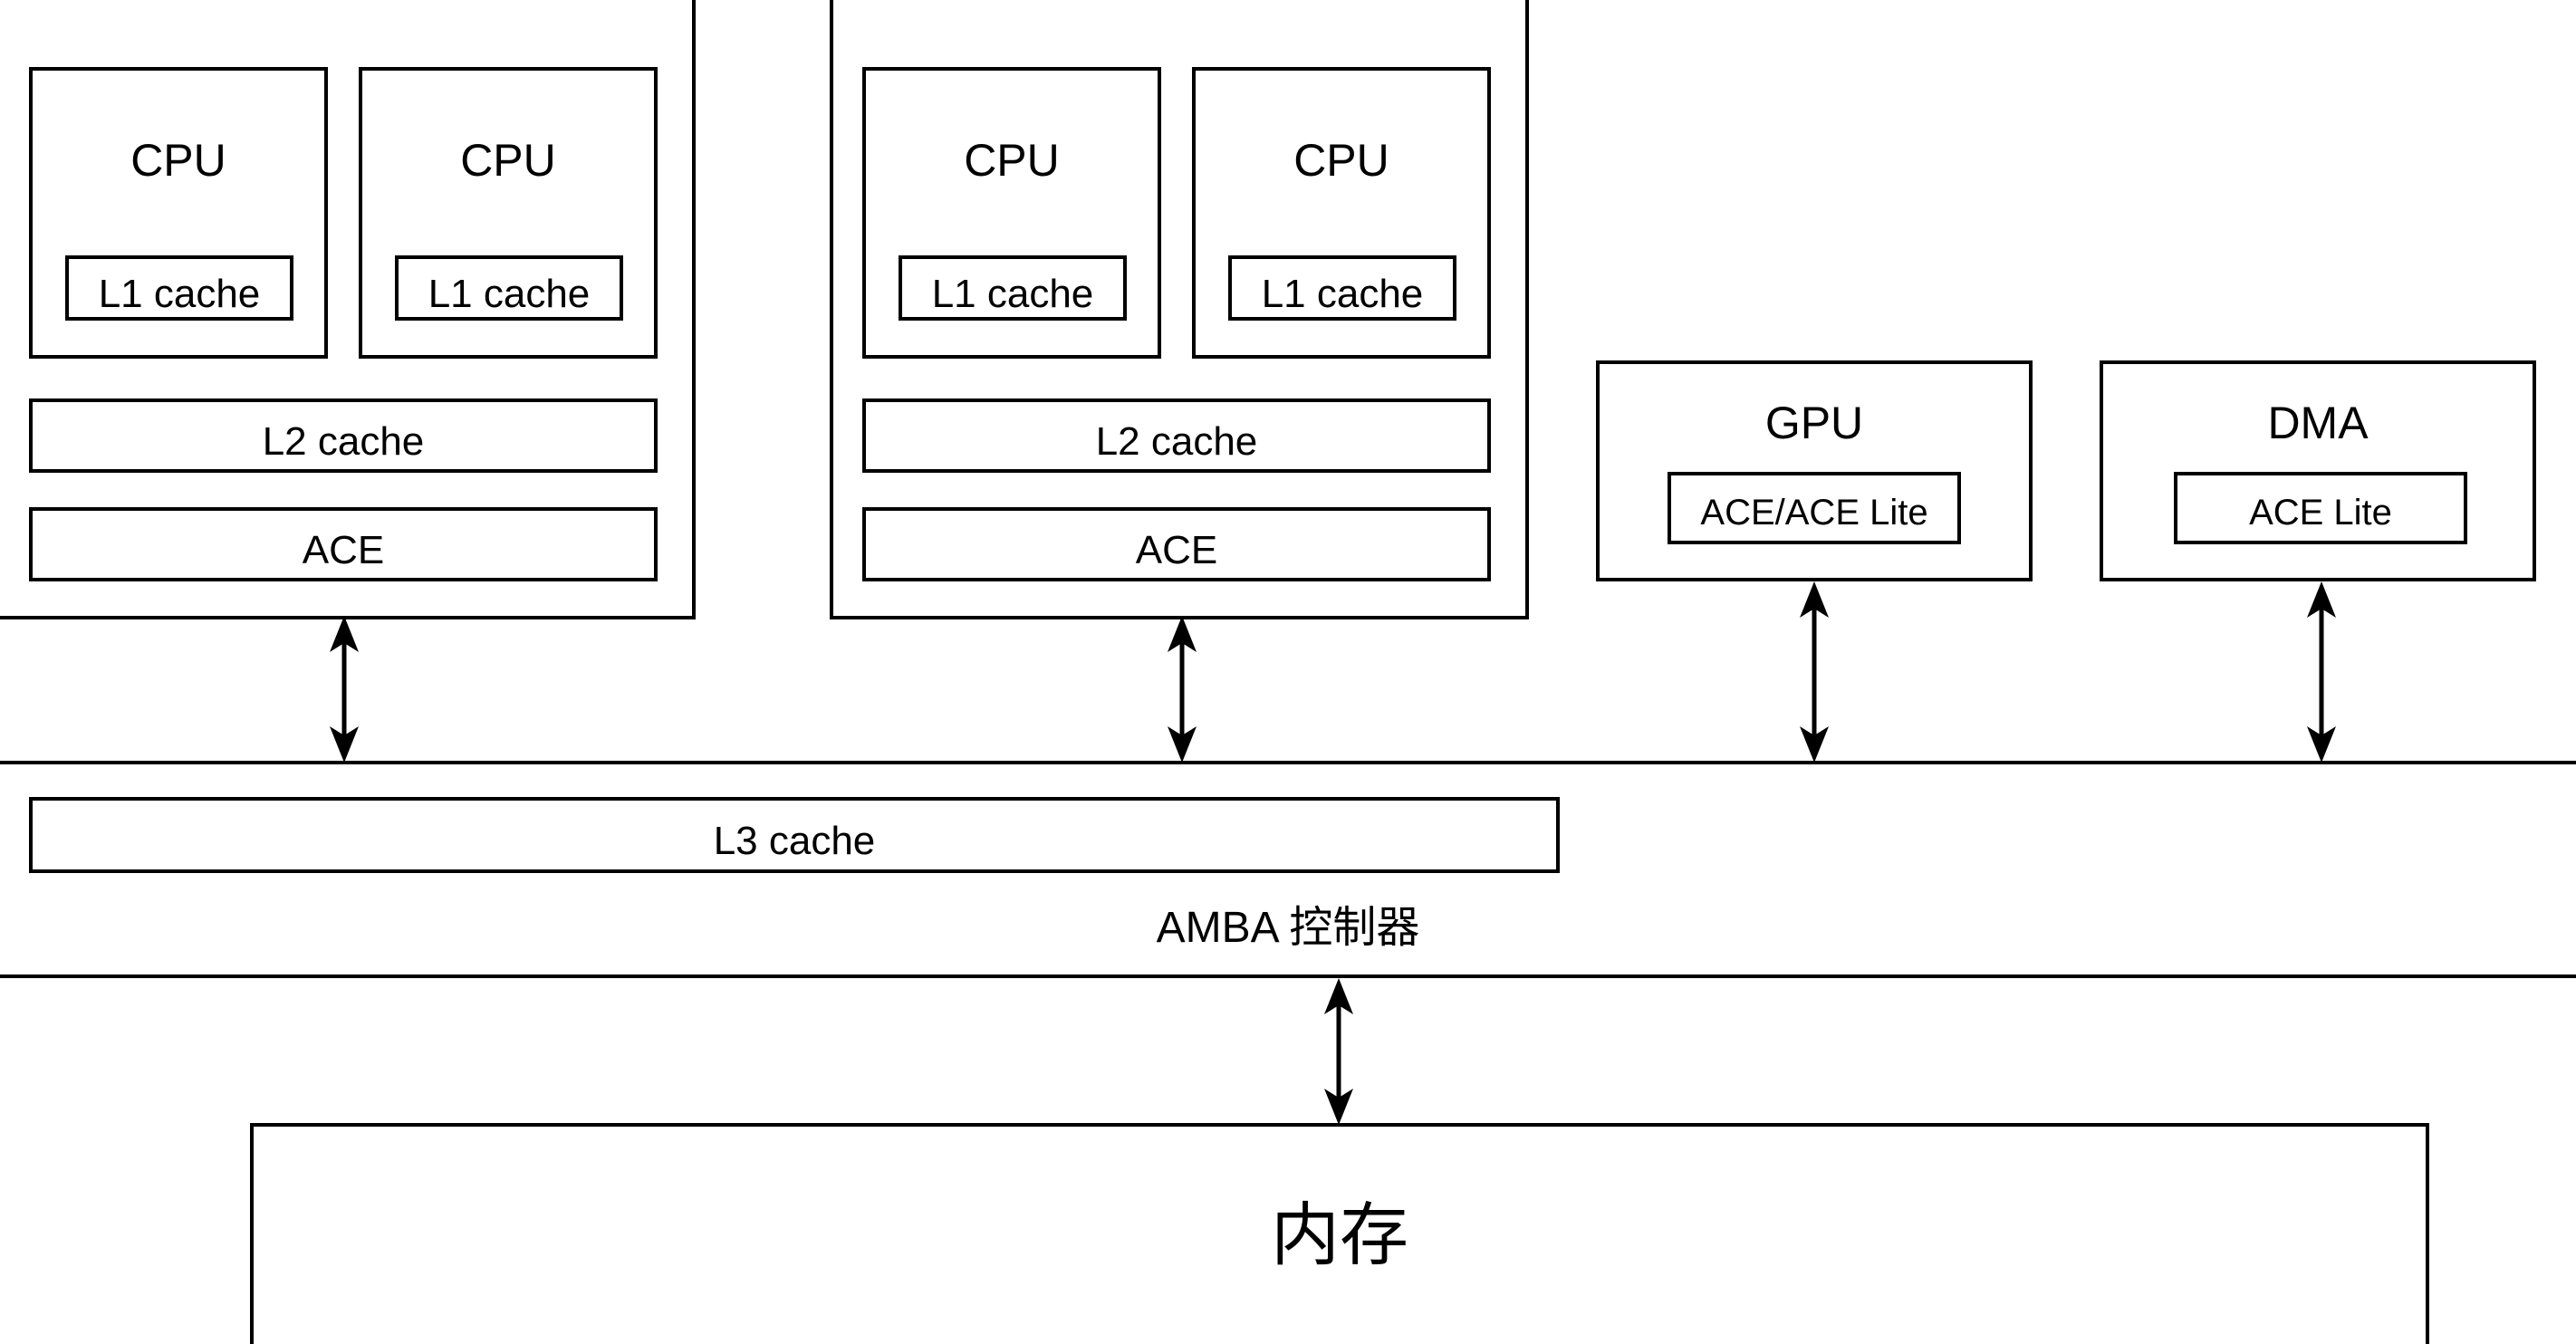 The image size is (2576, 1344). Describe the element at coordinates (178, 160) in the screenshot. I see `cpu-label-1a: CPU` at that location.